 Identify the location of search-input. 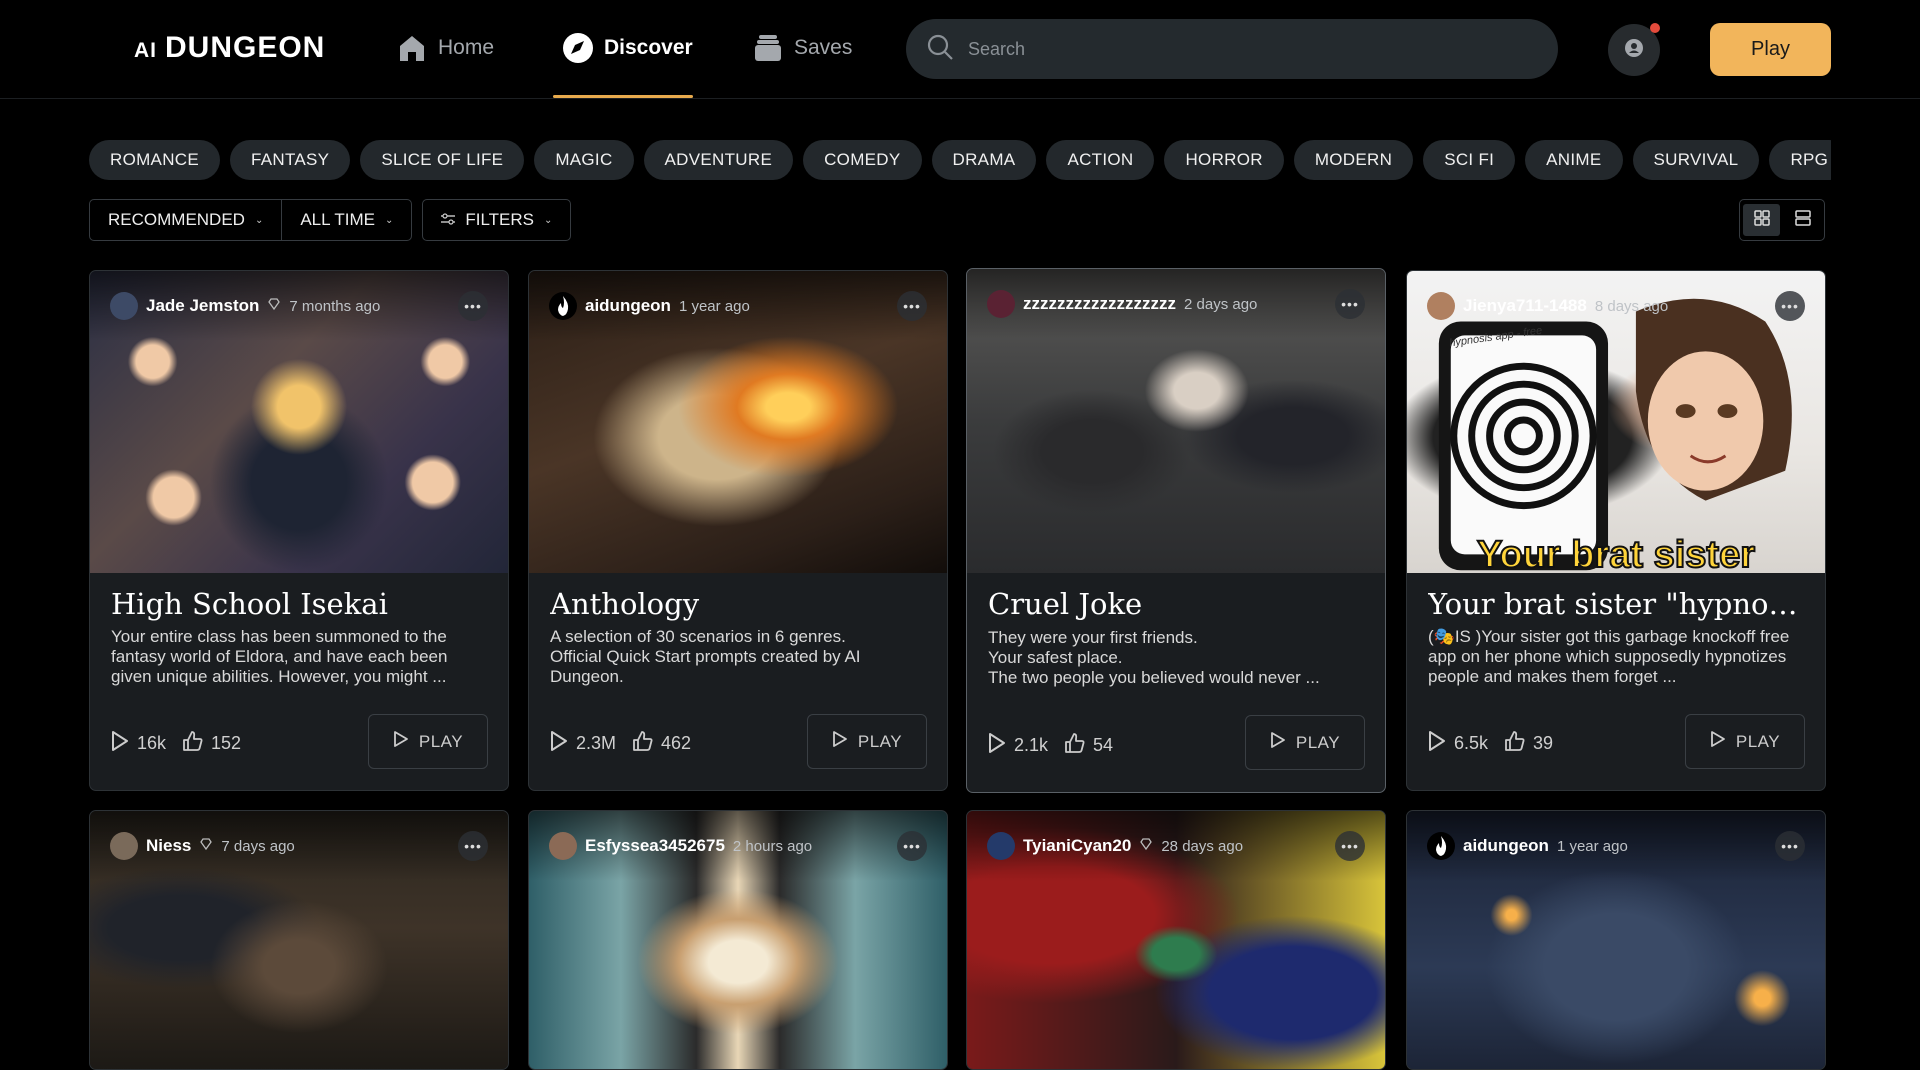
(1248, 49).